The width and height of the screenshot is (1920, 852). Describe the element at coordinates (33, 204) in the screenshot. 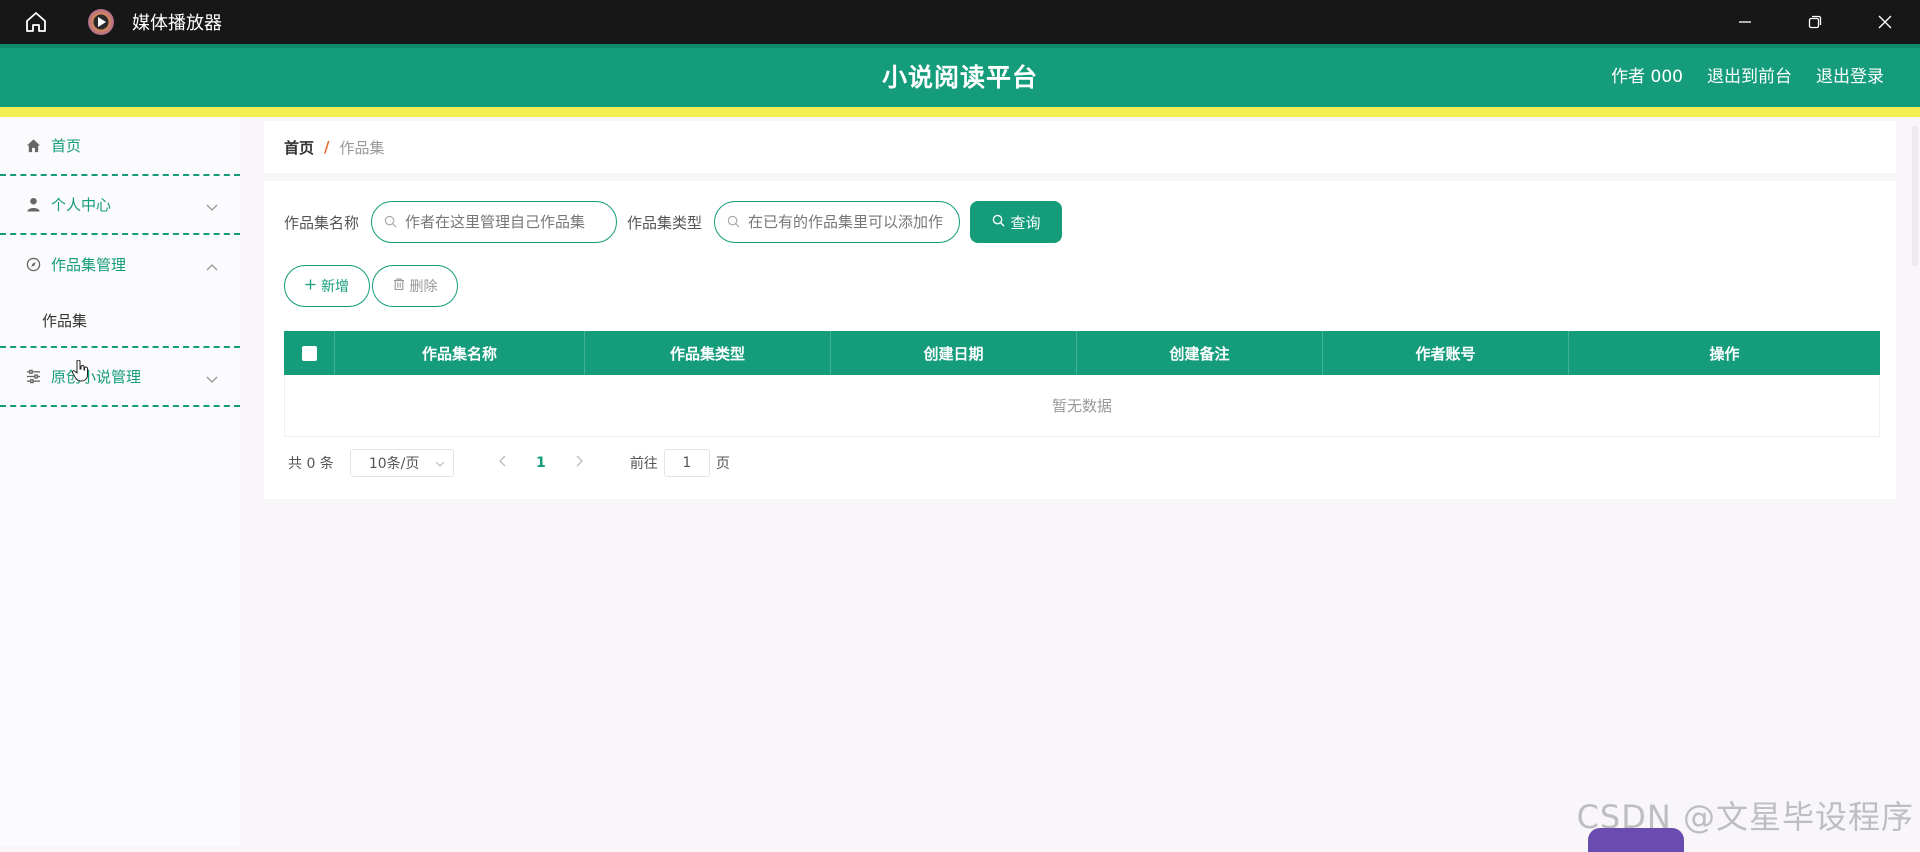

I see `user-icon` at that location.